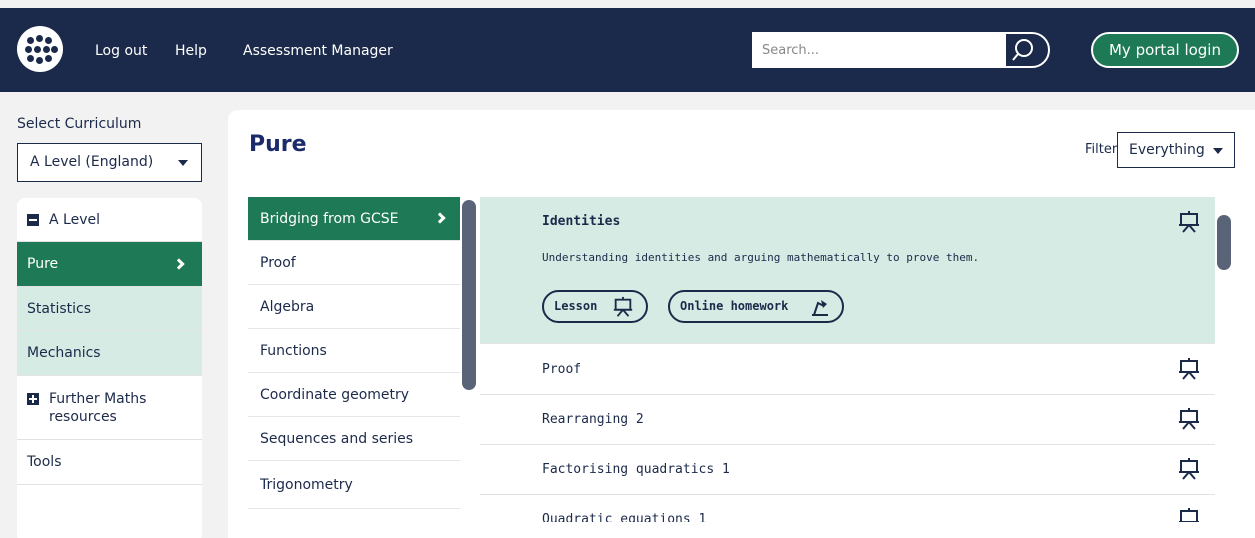 This screenshot has width=1255, height=538. I want to click on lesson-row-proof: Proof, so click(847, 370).